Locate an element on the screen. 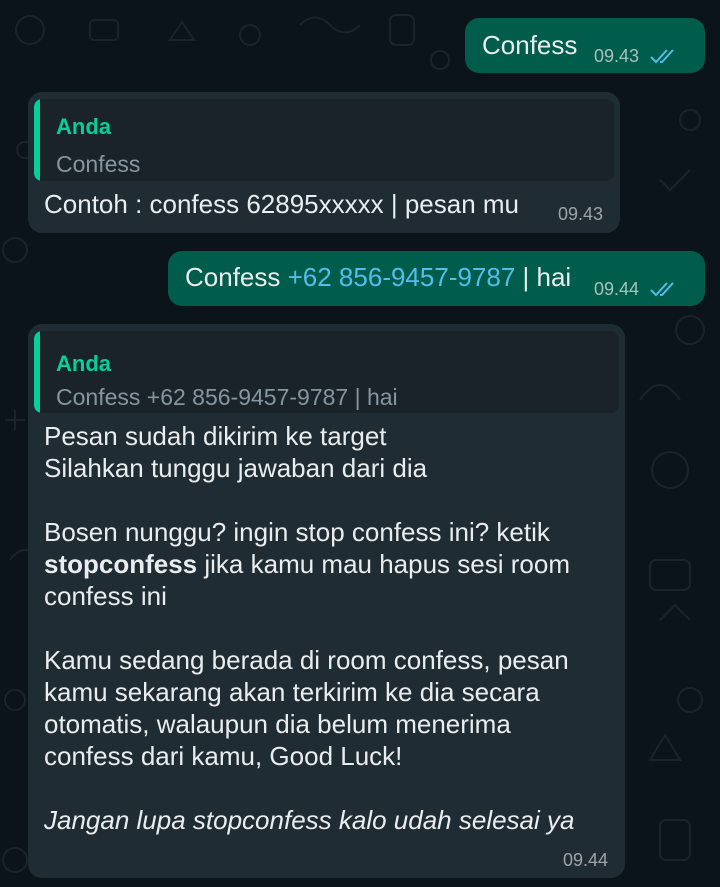 Image resolution: width=720 pixels, height=887 pixels. message-text: Confess +62 856-9457-9787 | hai is located at coordinates (378, 277).